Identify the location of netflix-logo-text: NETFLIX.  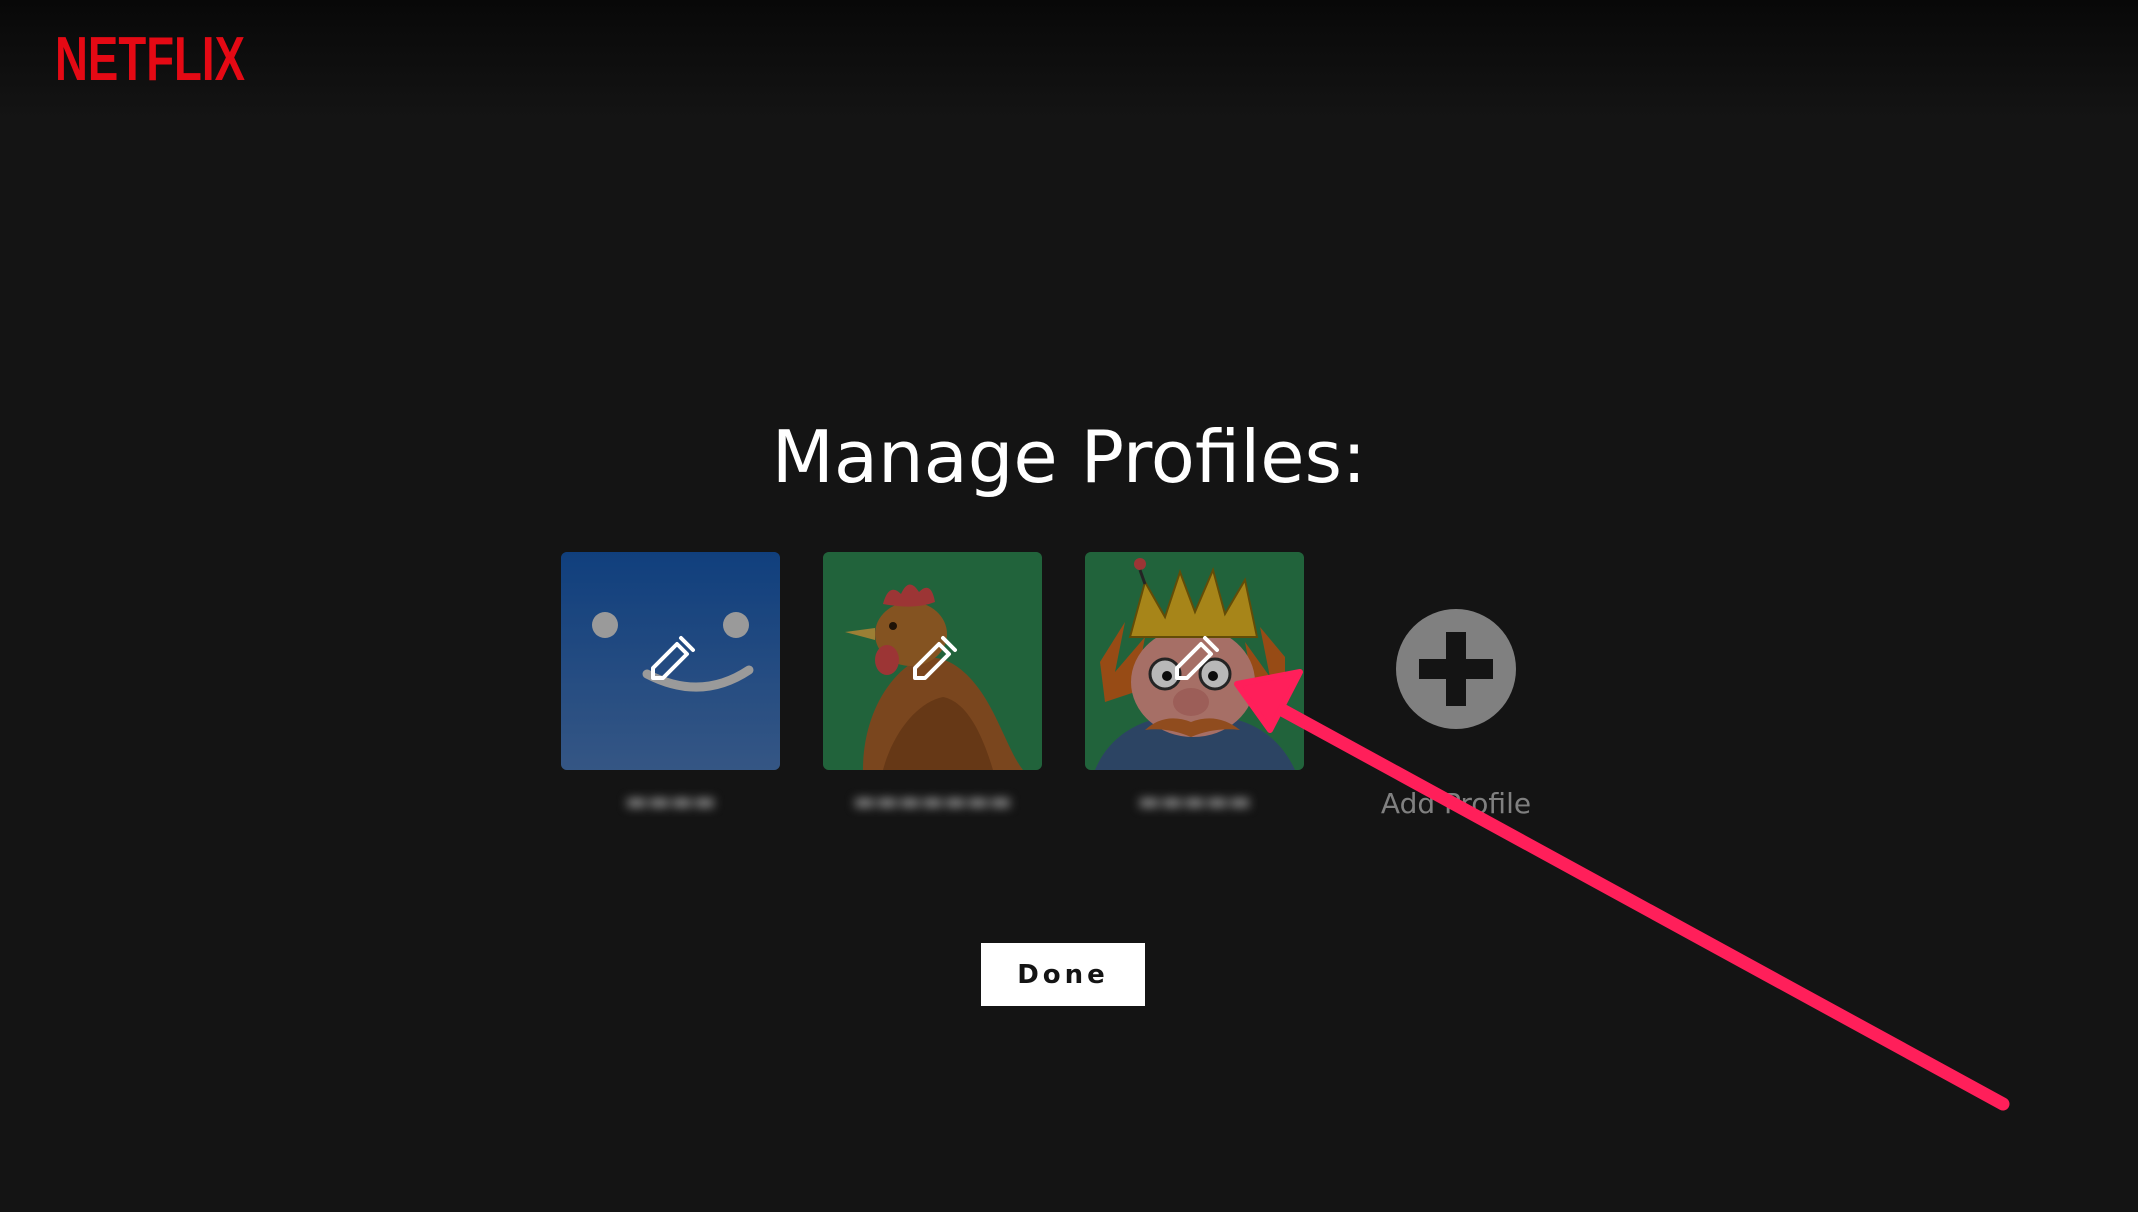
(150, 56).